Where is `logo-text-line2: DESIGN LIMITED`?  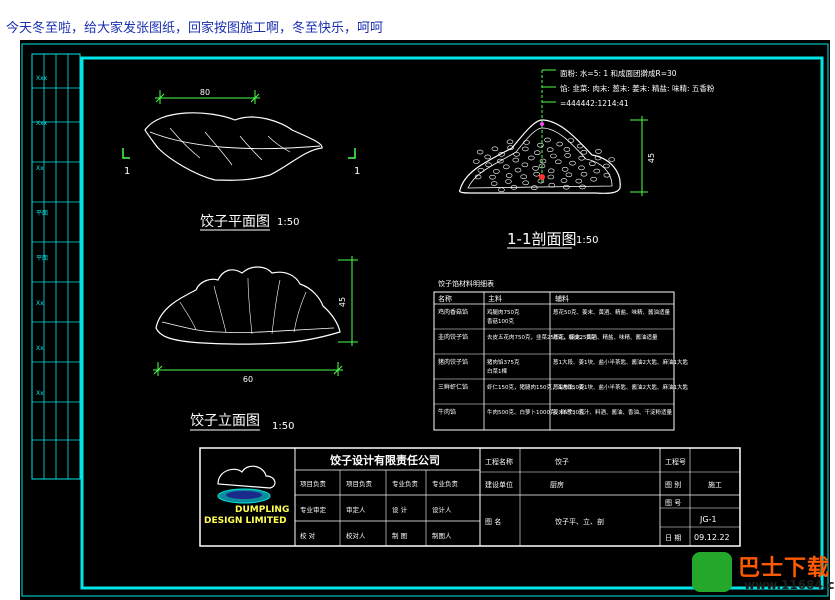 logo-text-line2: DESIGN LIMITED is located at coordinates (245, 521).